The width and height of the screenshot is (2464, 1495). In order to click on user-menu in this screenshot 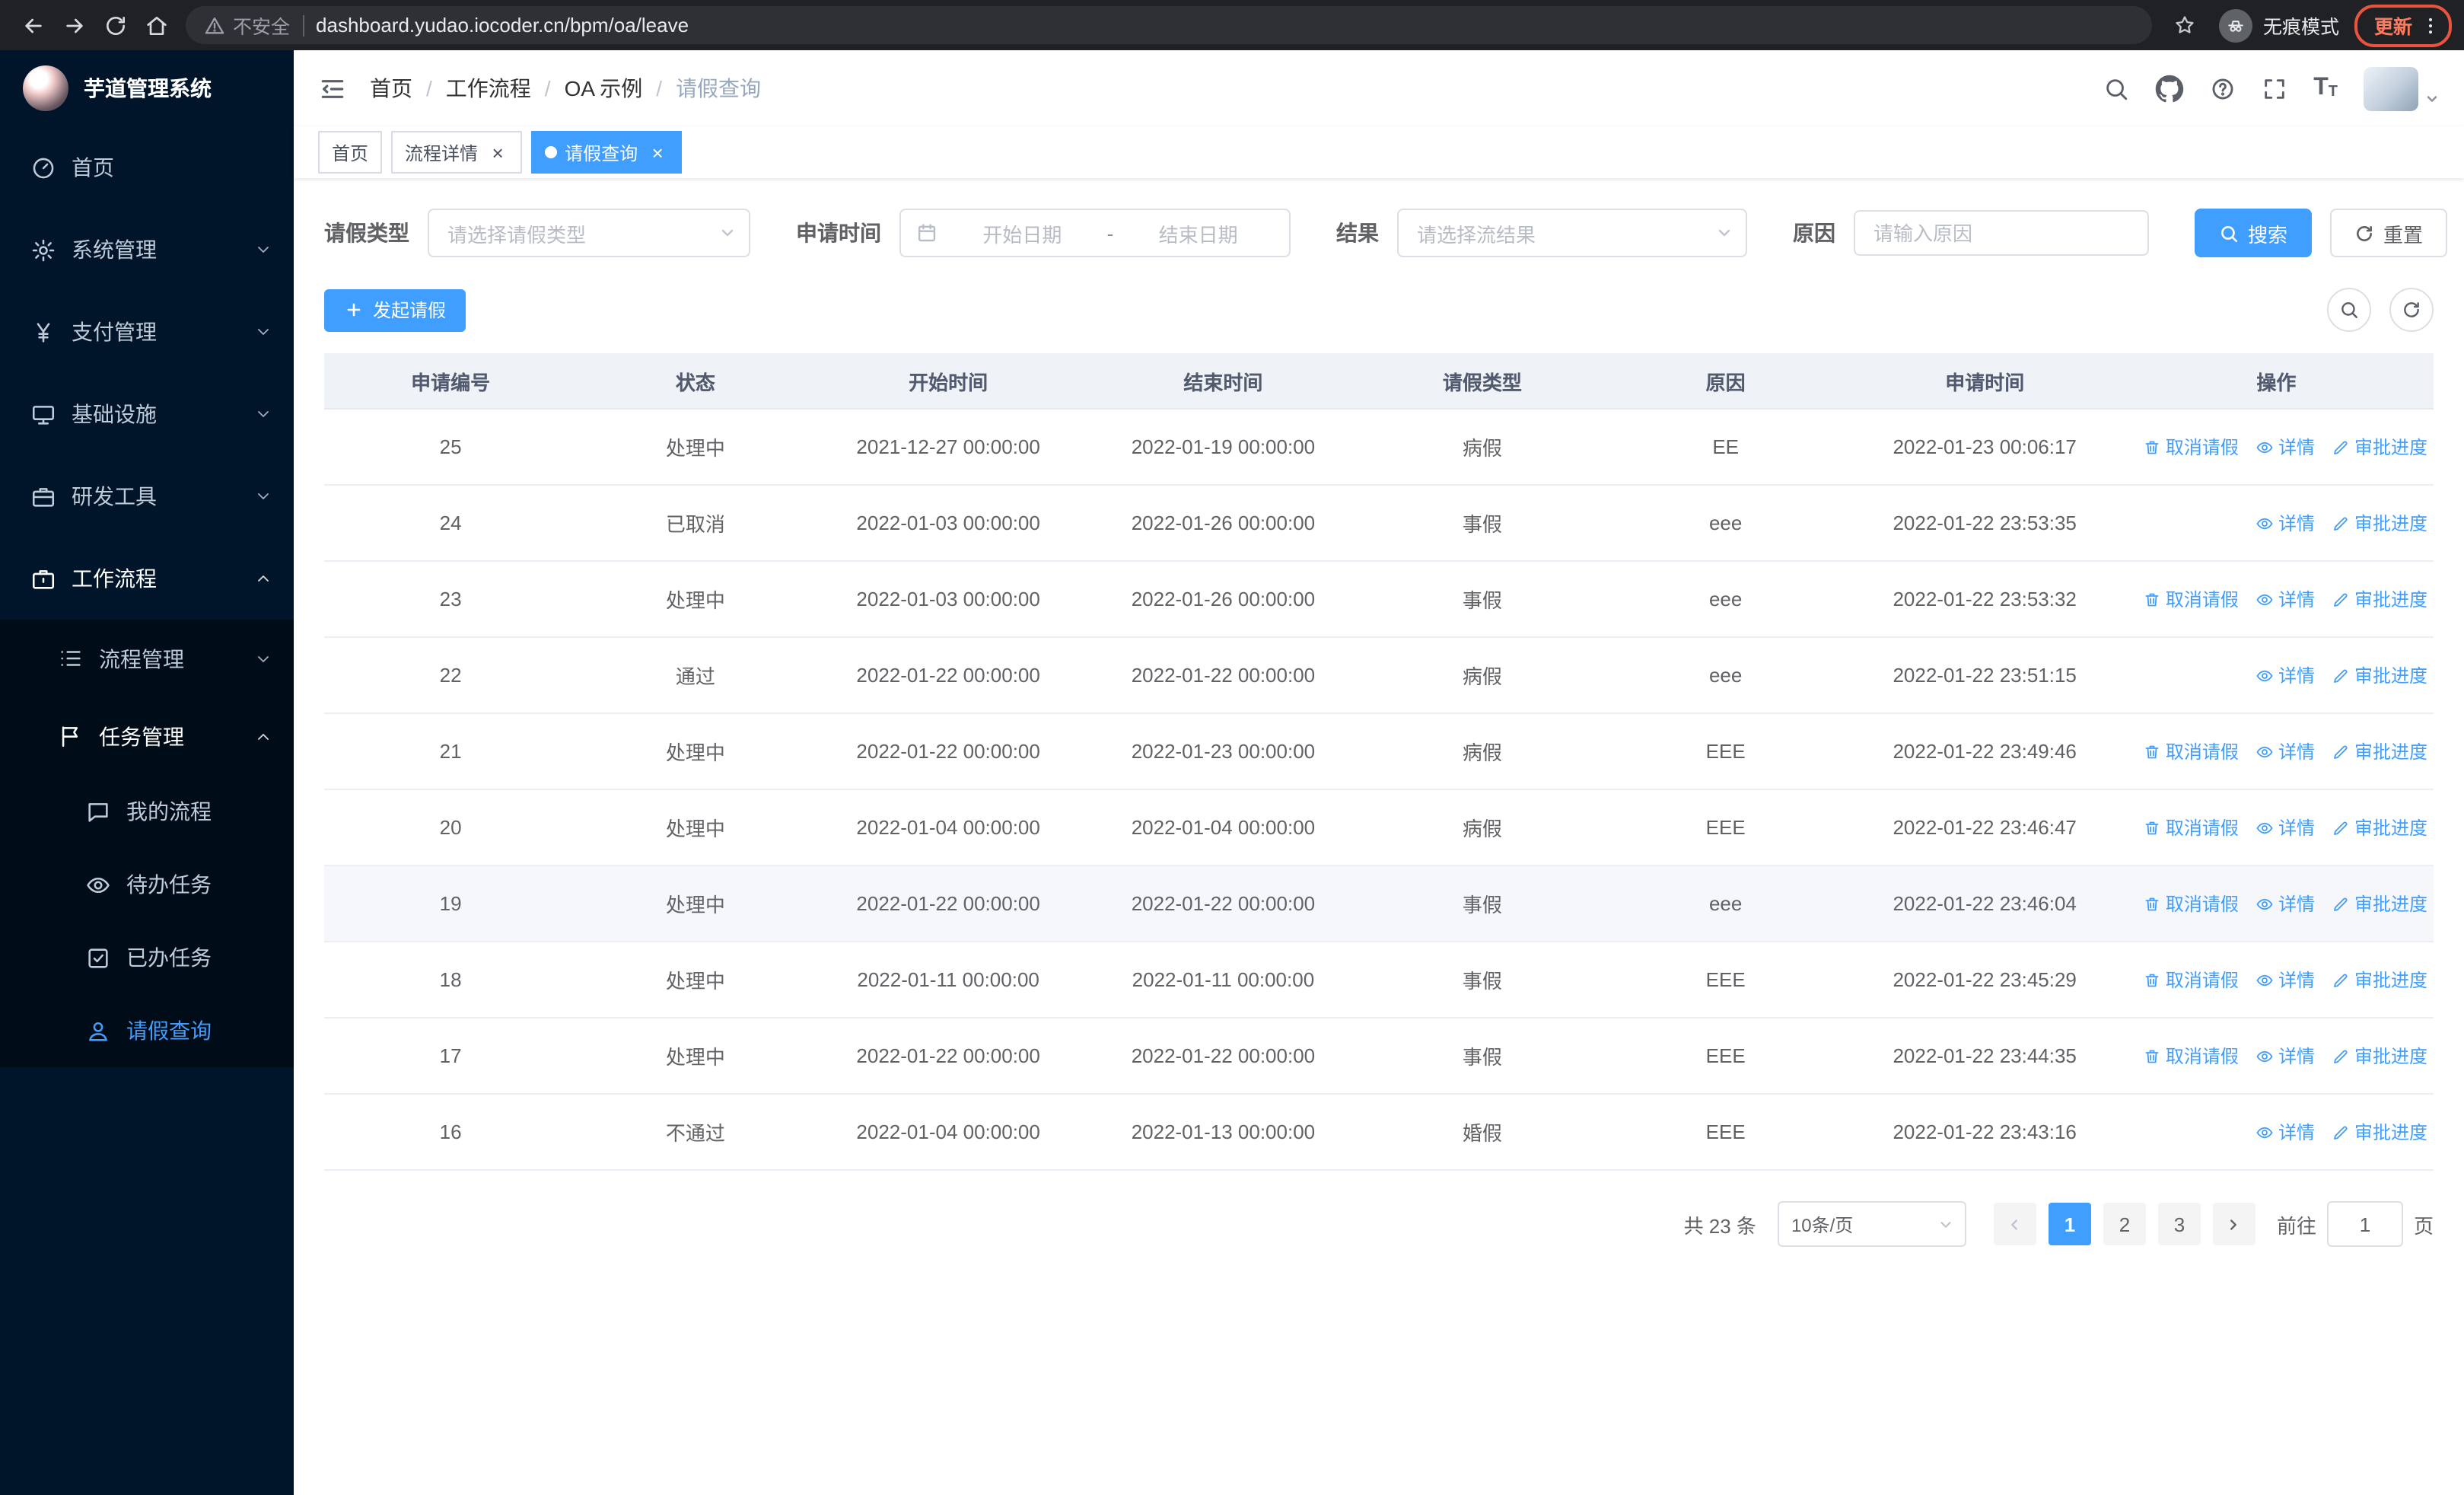, I will do `click(2402, 88)`.